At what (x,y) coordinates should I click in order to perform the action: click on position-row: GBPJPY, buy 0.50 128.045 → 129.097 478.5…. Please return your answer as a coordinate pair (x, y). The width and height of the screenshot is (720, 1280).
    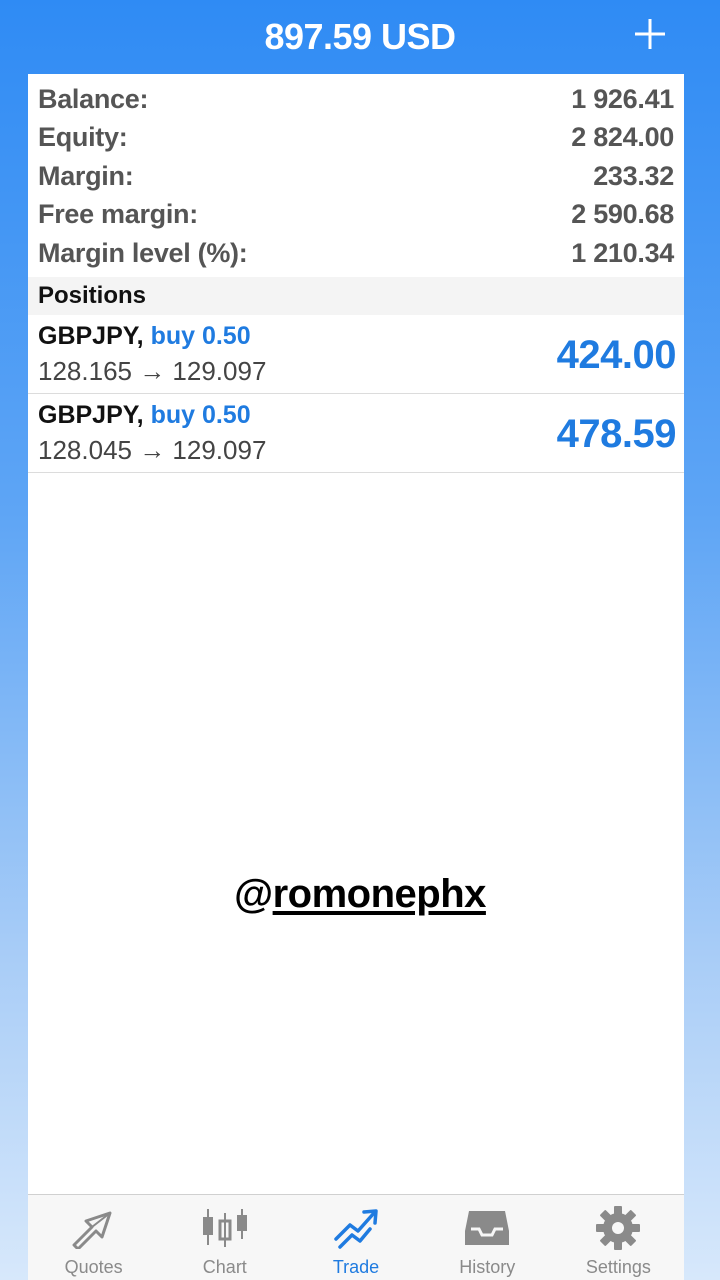
    Looking at the image, I should click on (356, 433).